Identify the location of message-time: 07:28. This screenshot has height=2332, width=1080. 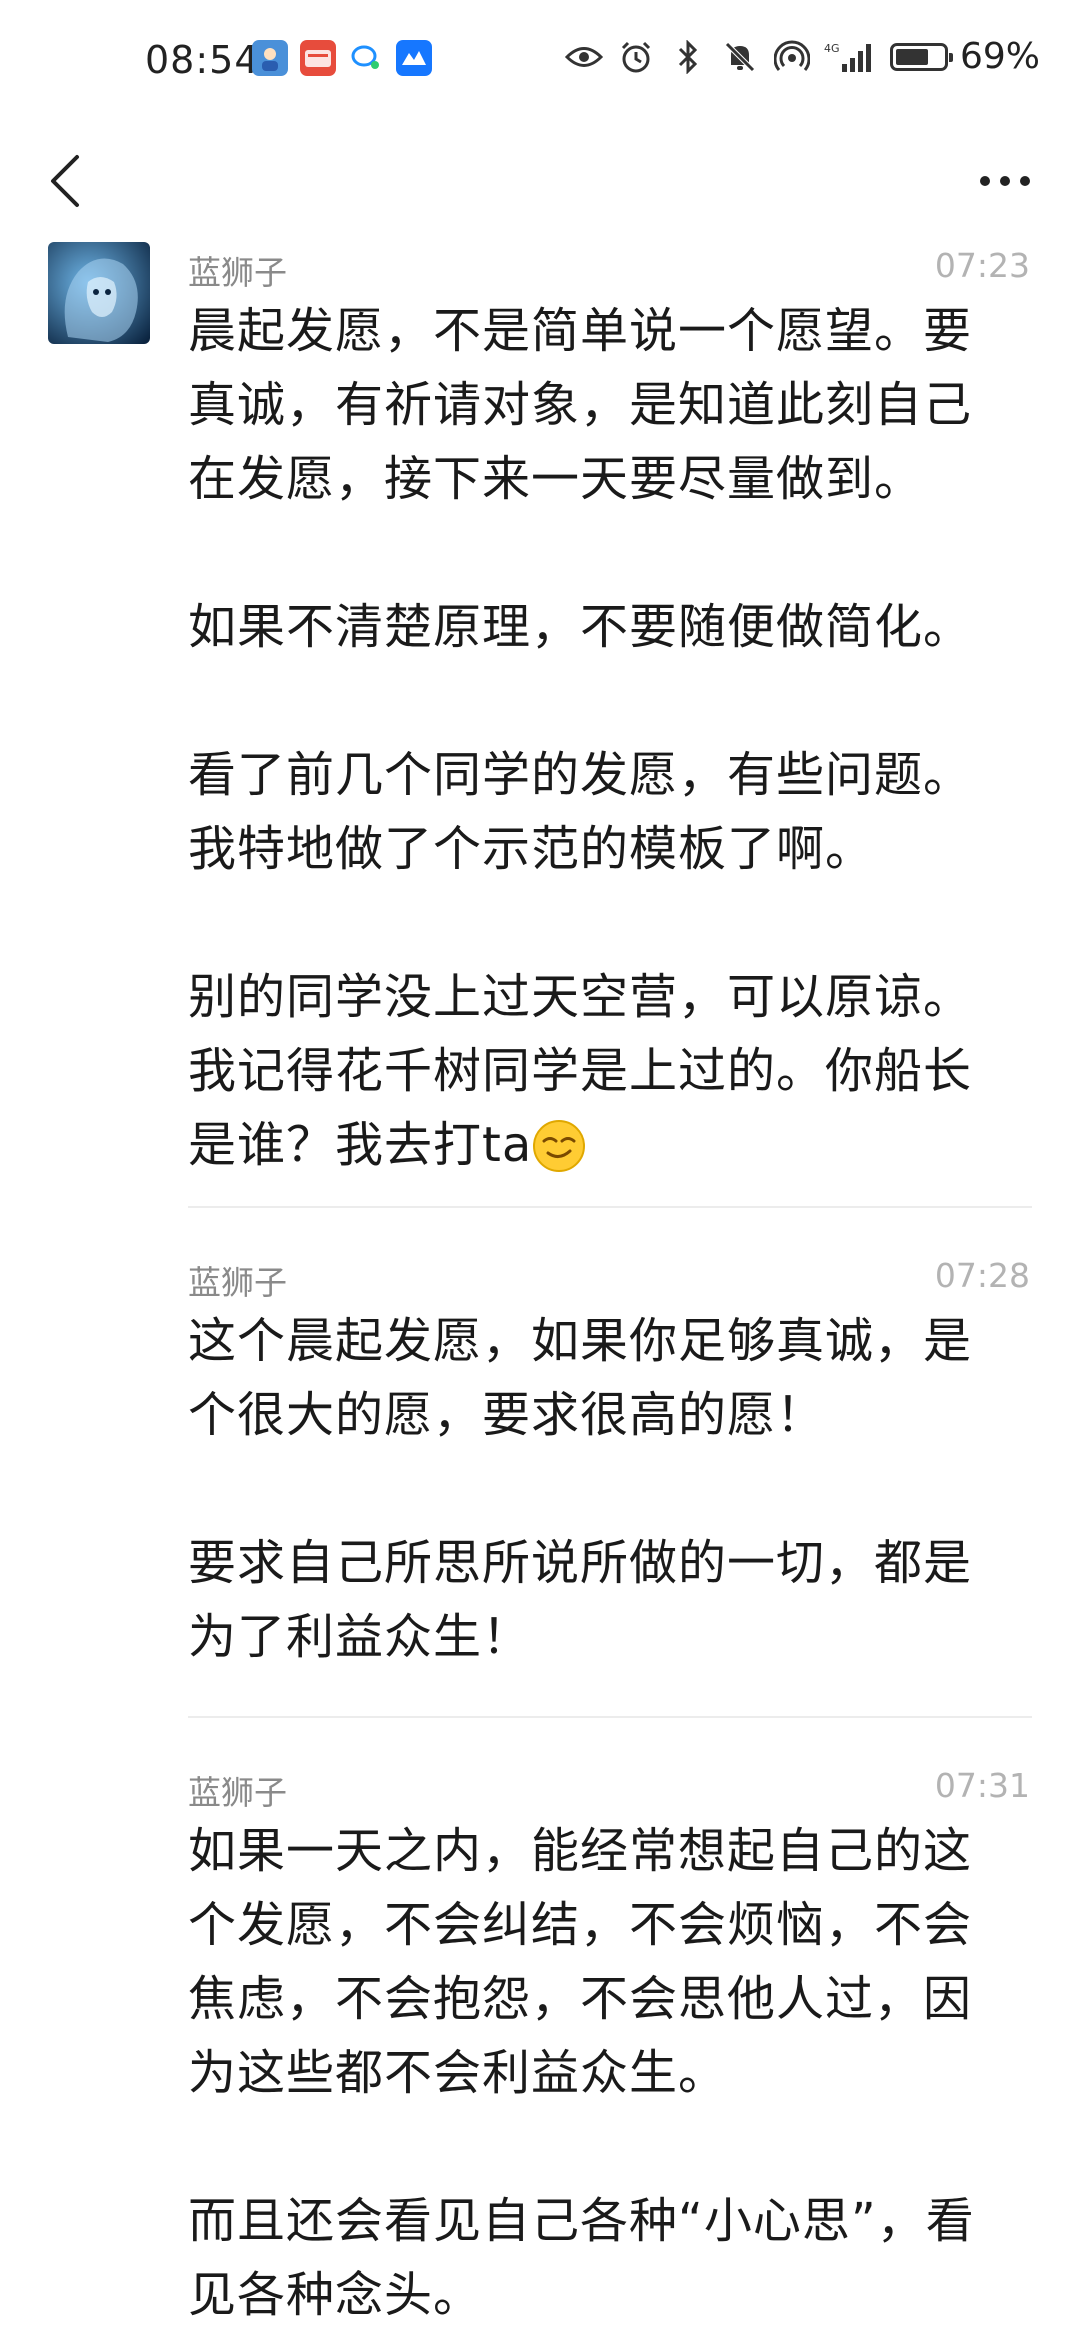
(982, 1275).